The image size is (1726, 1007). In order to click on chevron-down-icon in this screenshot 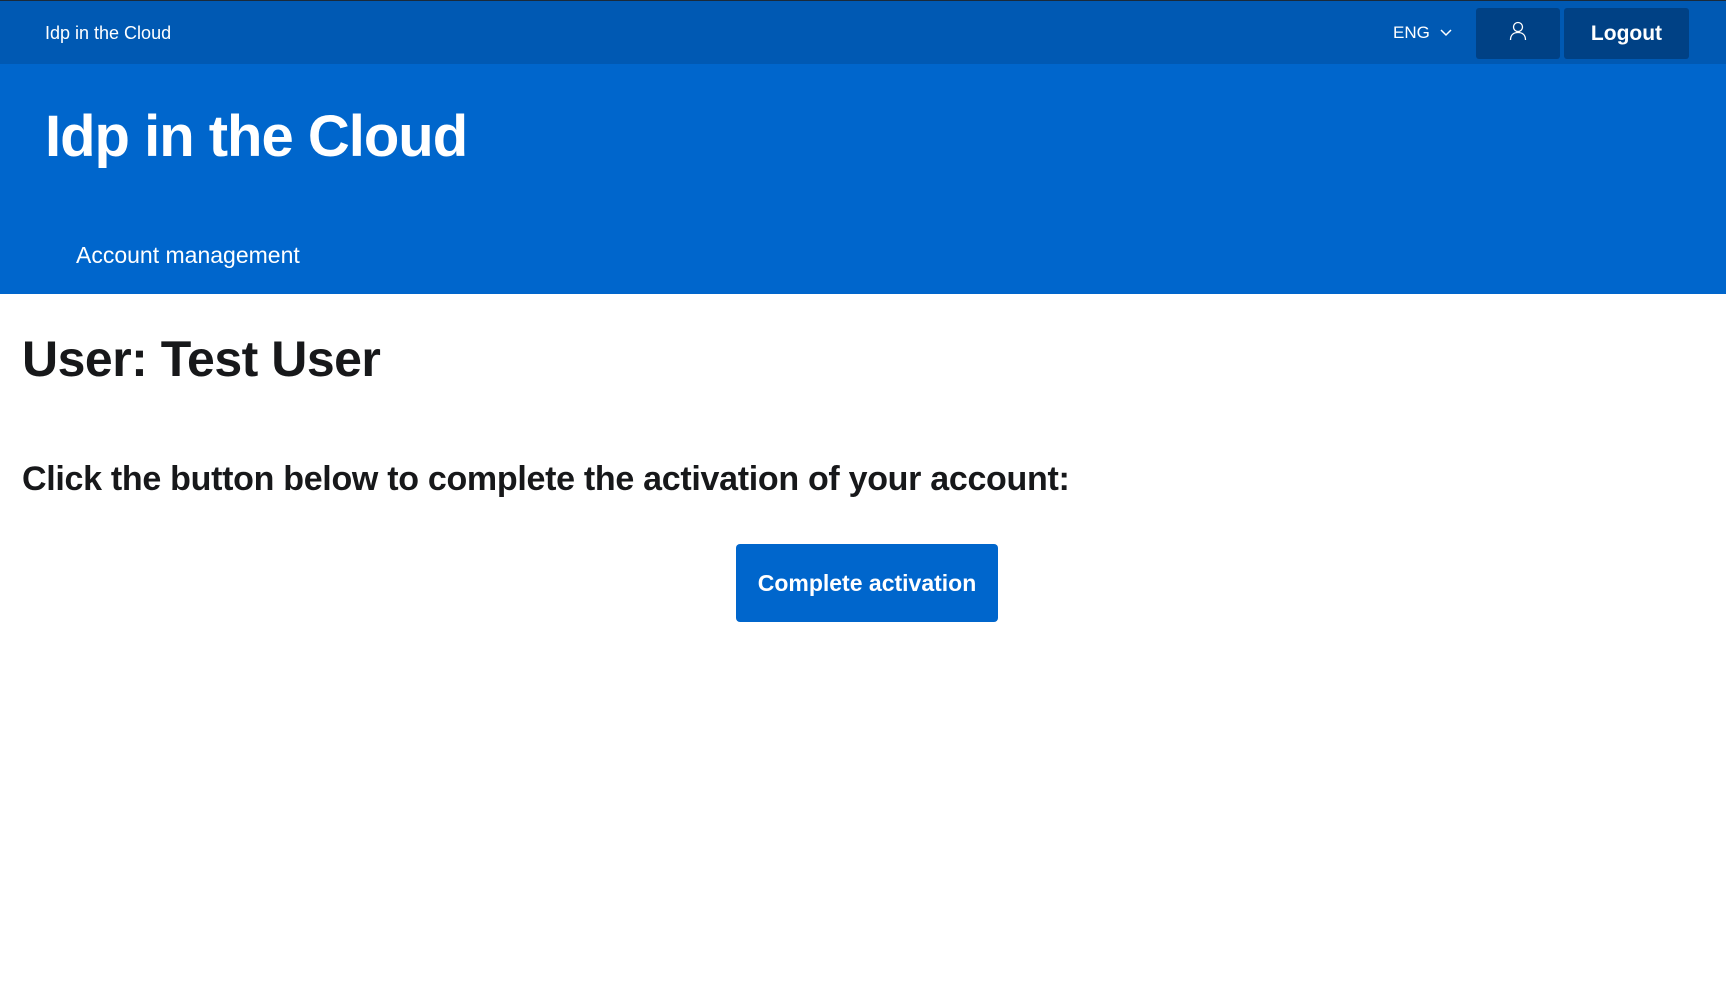, I will do `click(1446, 33)`.